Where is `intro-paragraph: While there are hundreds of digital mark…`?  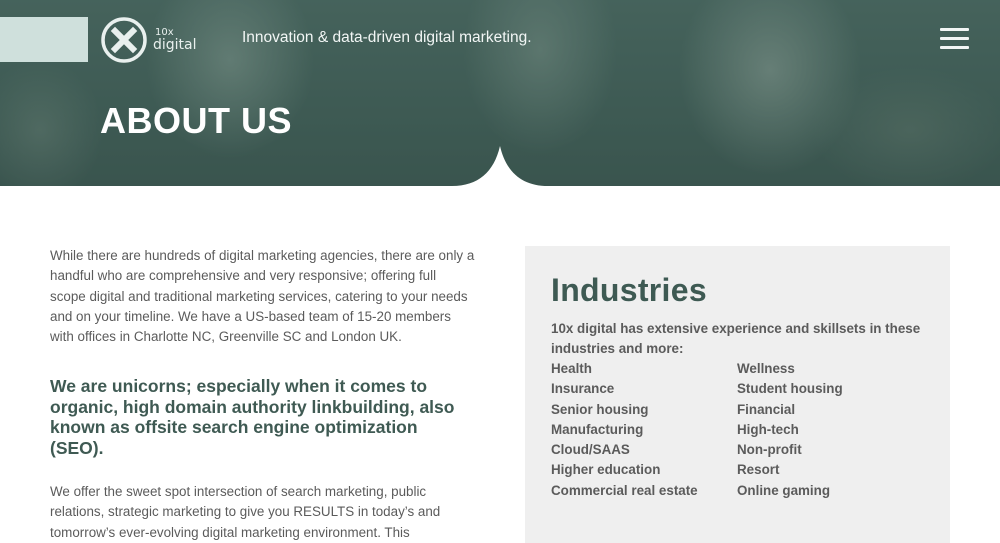 intro-paragraph: While there are hundreds of digital mark… is located at coordinates (262, 296).